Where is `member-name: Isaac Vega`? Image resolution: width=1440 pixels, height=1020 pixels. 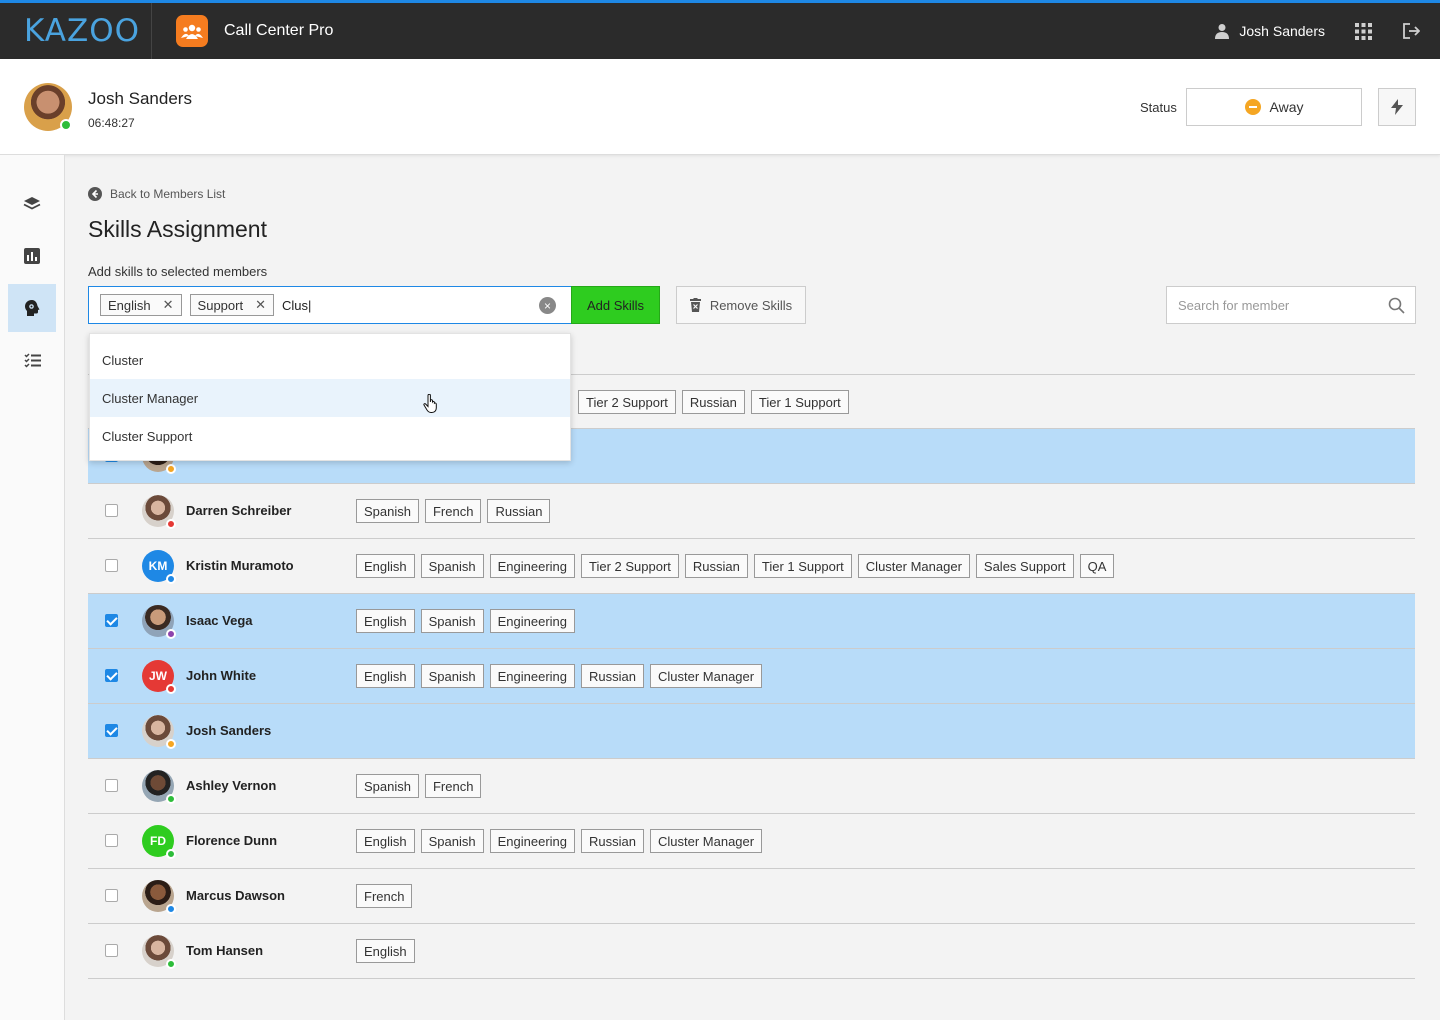 member-name: Isaac Vega is located at coordinates (219, 620).